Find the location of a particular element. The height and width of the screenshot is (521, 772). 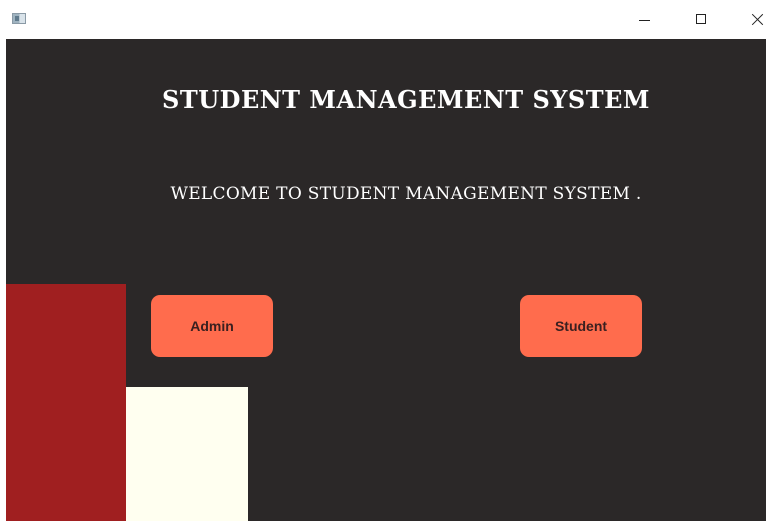

close-button is located at coordinates (753, 19).